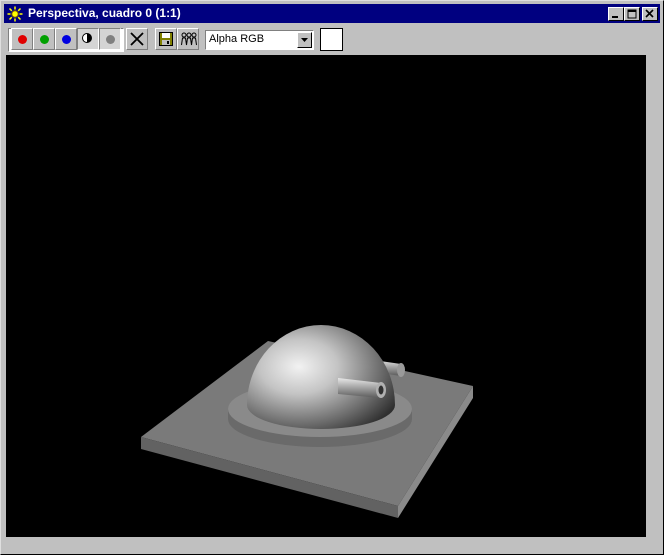 The height and width of the screenshot is (555, 664). I want to click on save-button, so click(166, 39).